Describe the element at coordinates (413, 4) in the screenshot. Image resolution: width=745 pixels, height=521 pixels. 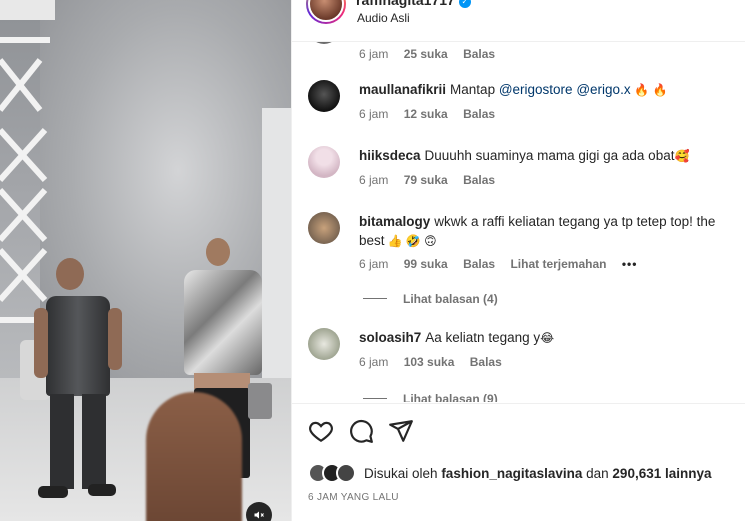
I see `author-username: raffinagita1717 ✓` at that location.